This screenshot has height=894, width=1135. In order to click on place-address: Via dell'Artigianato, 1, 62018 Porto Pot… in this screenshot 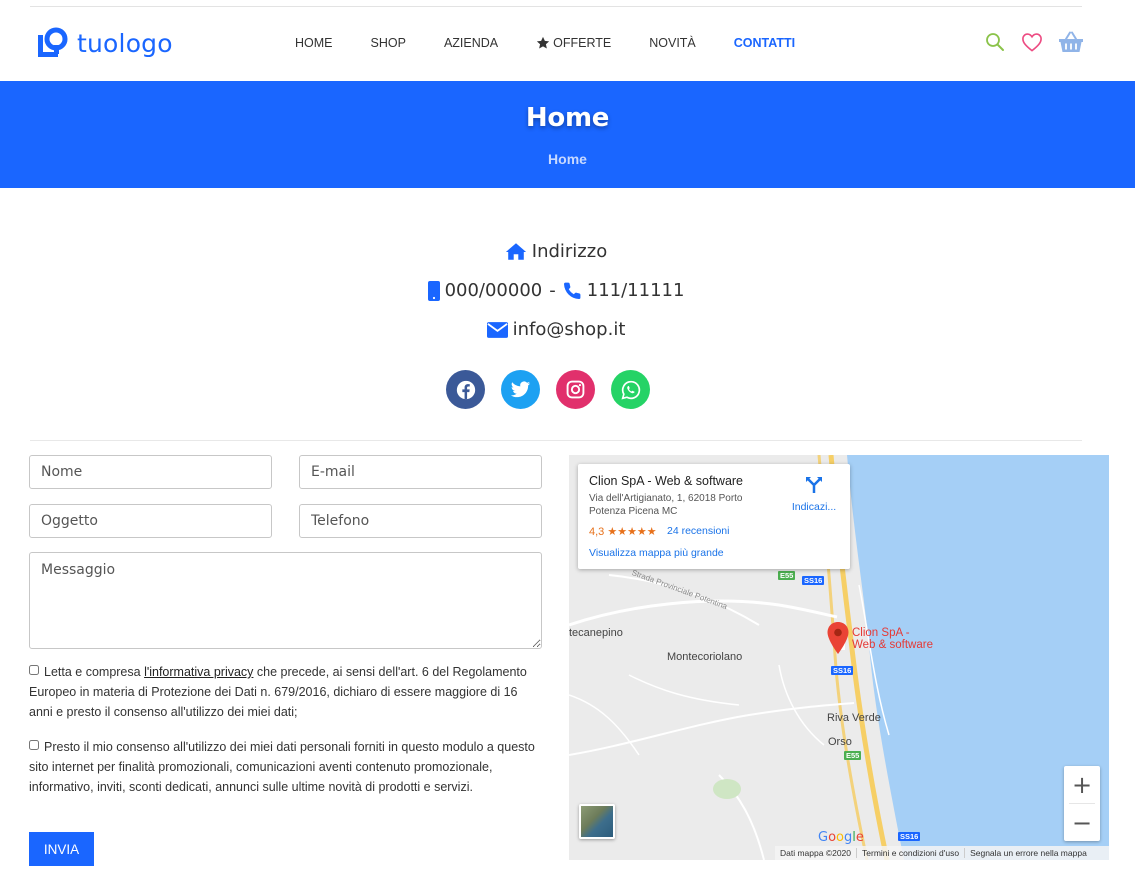, I will do `click(666, 505)`.